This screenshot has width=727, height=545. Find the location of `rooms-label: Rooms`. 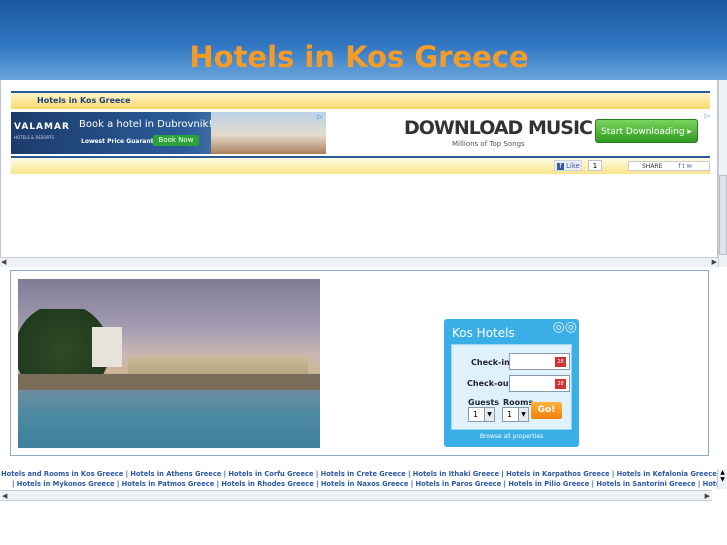

rooms-label: Rooms is located at coordinates (518, 402).